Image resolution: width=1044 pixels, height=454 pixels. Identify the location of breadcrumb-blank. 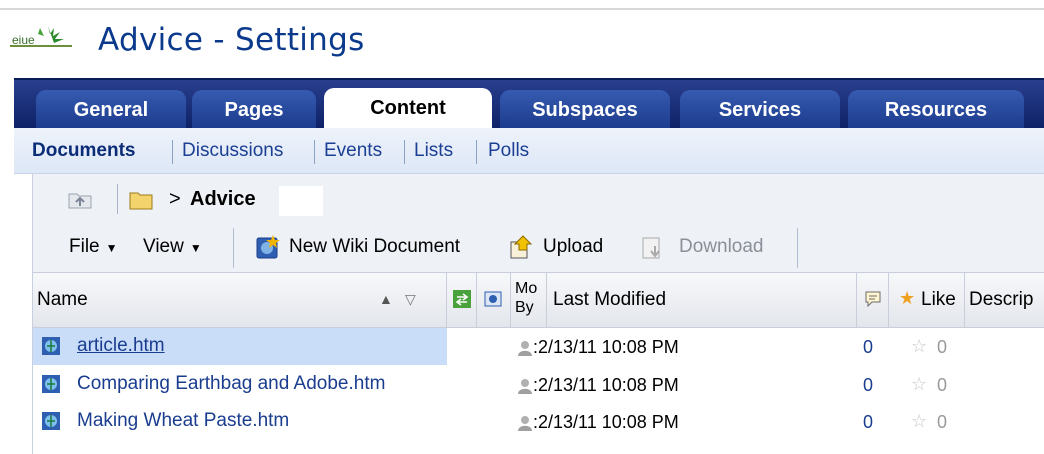
(301, 201).